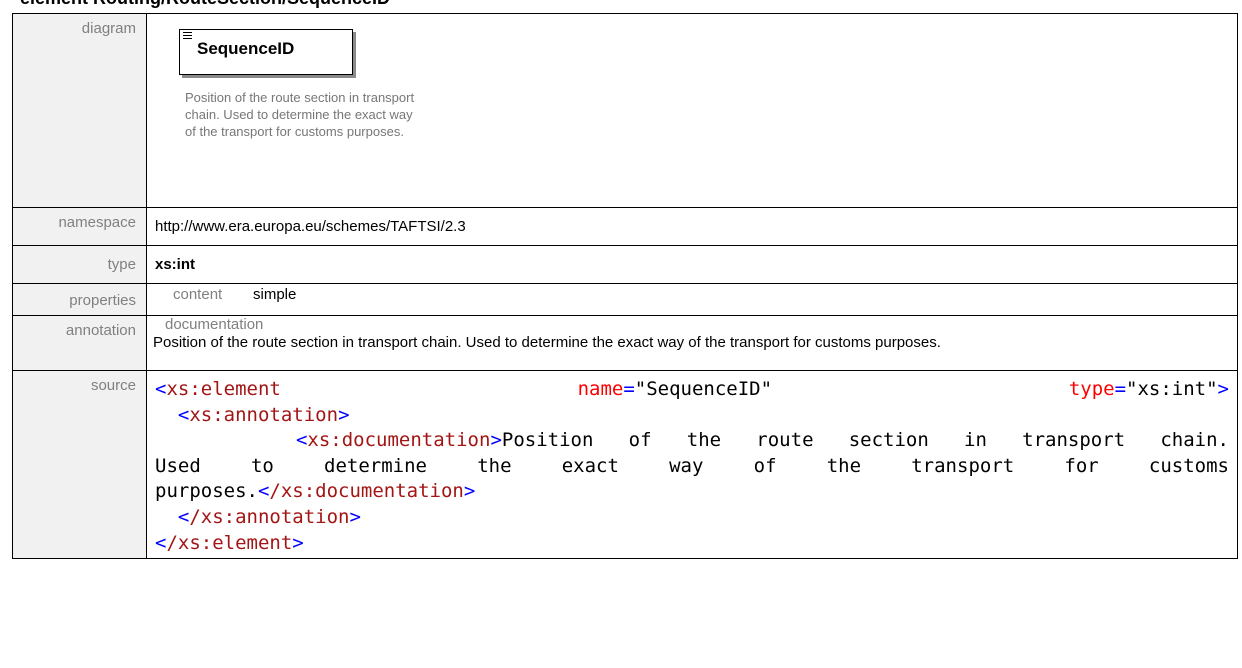 This screenshot has height=668, width=1242. Describe the element at coordinates (229, 542) in the screenshot. I see `source-line-7: </xs:element>` at that location.